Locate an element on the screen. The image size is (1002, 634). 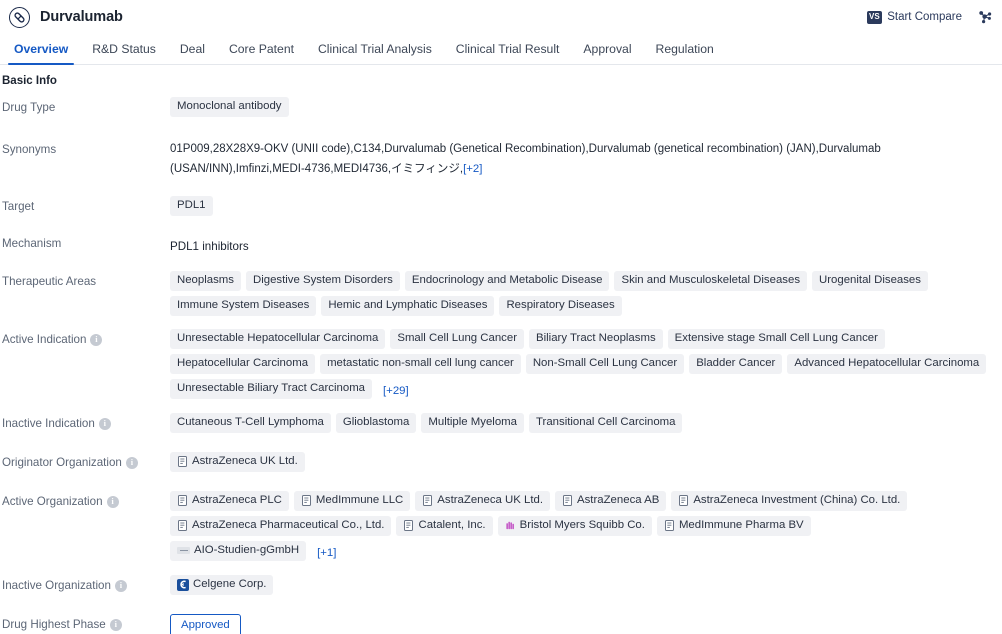
vs-badge: VS is located at coordinates (874, 17).